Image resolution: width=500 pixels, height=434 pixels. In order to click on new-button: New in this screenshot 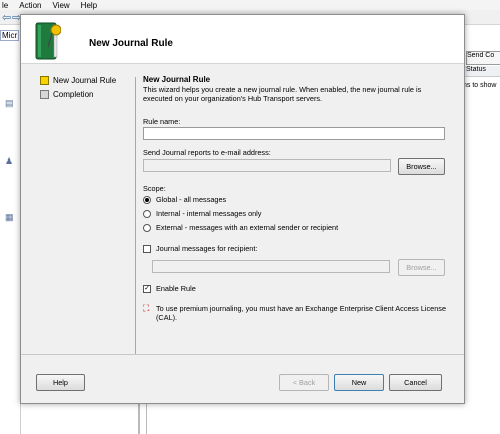, I will do `click(359, 382)`.